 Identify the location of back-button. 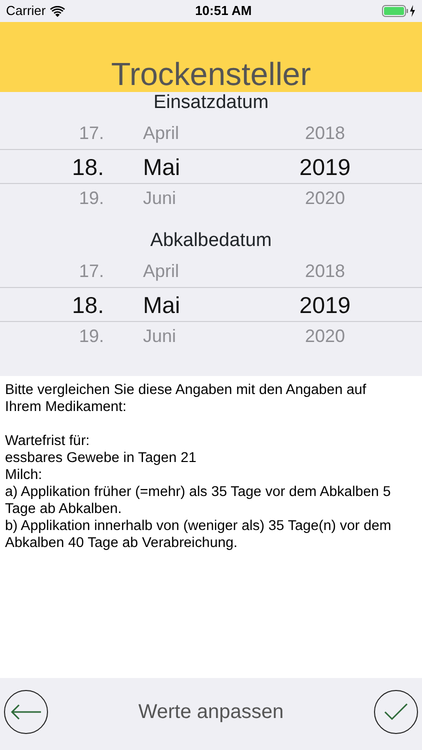
(26, 712).